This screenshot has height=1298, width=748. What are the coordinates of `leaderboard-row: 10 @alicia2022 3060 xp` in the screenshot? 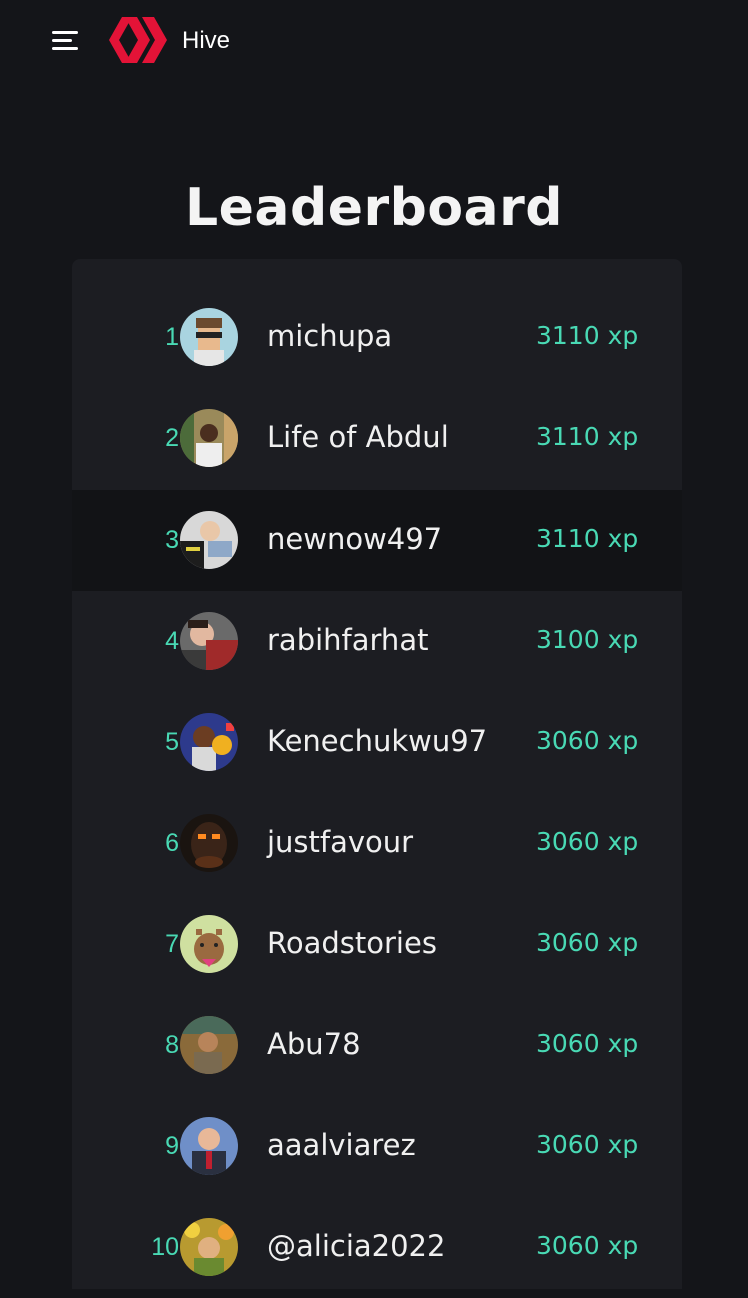 It's located at (377, 1247).